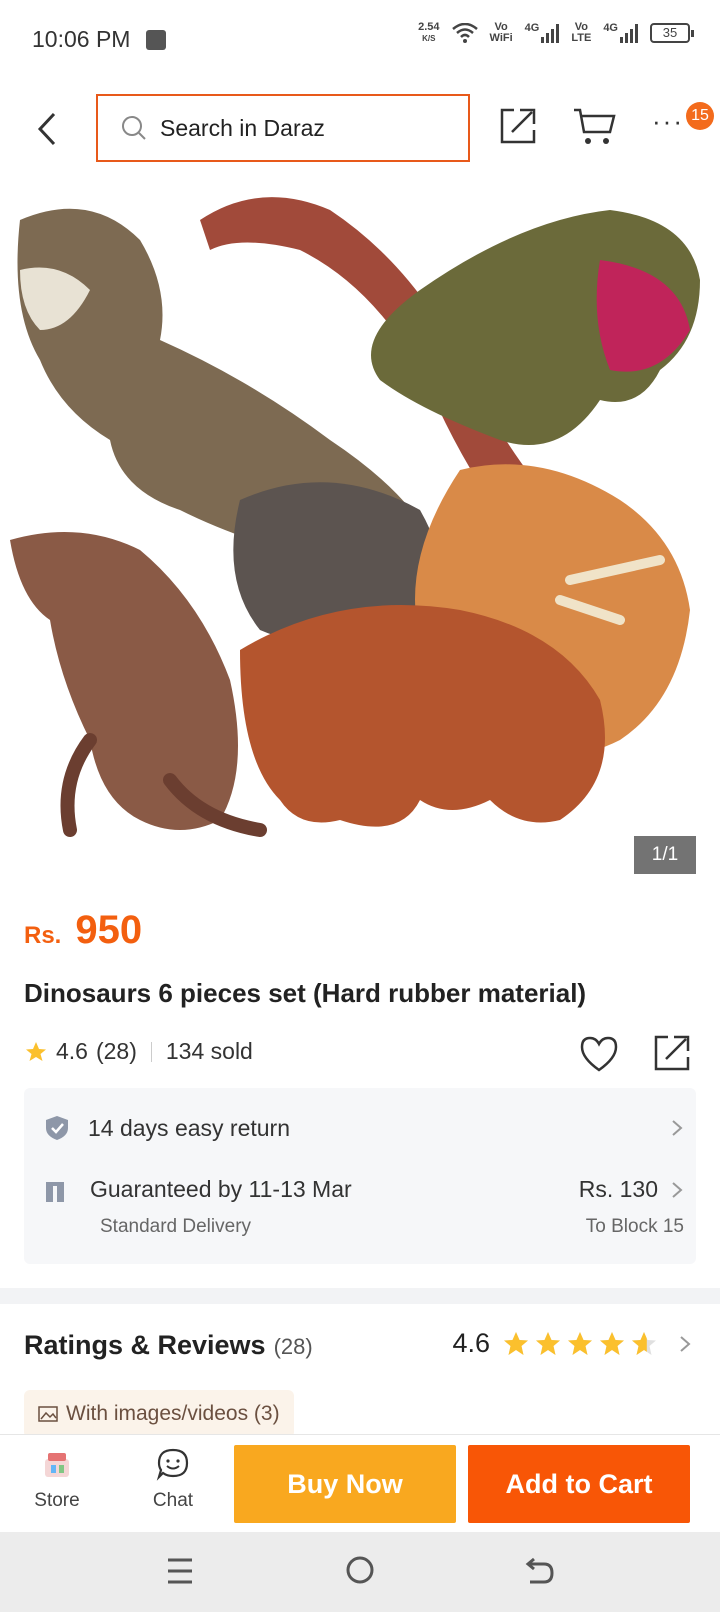  I want to click on star-rating, so click(580, 1344).